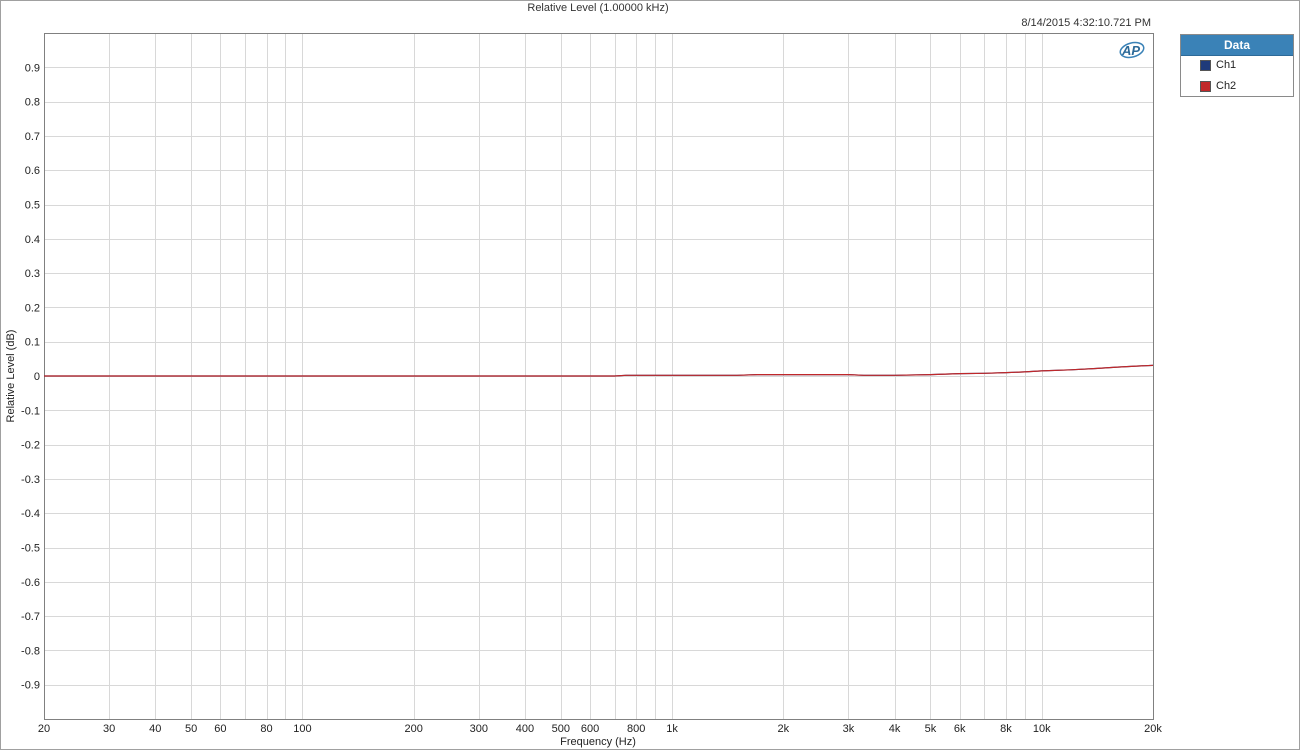 This screenshot has width=1300, height=750. I want to click on x-tick-label: 400, so click(525, 729).